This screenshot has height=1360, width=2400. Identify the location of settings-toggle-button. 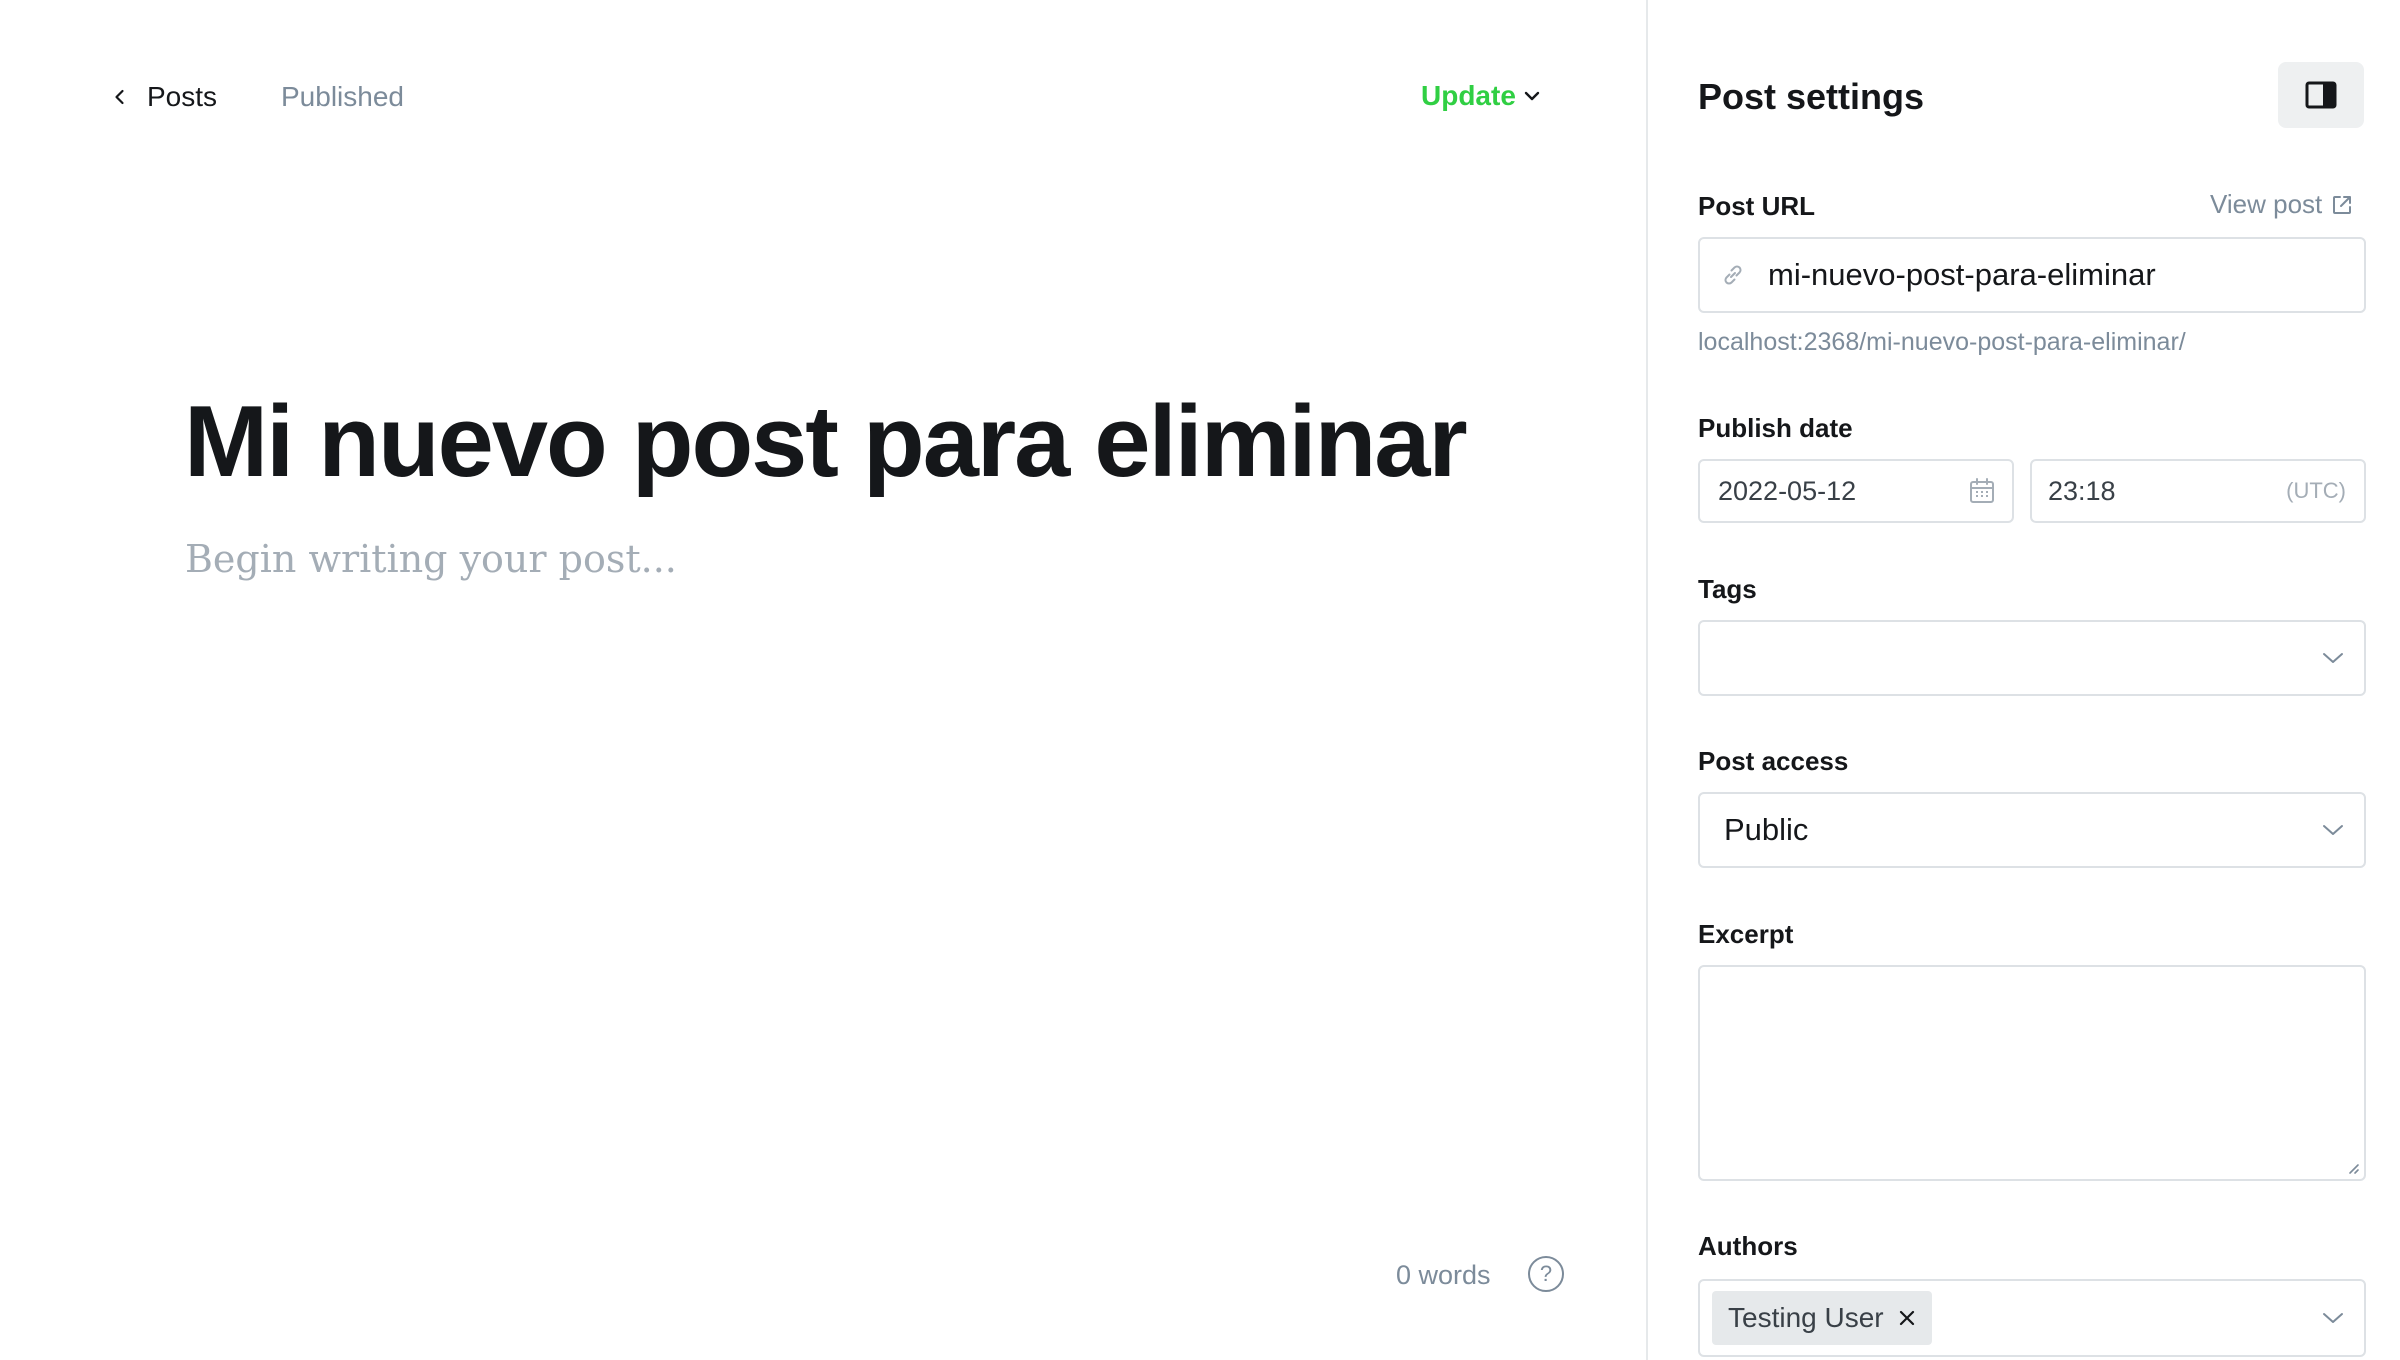
(2321, 95).